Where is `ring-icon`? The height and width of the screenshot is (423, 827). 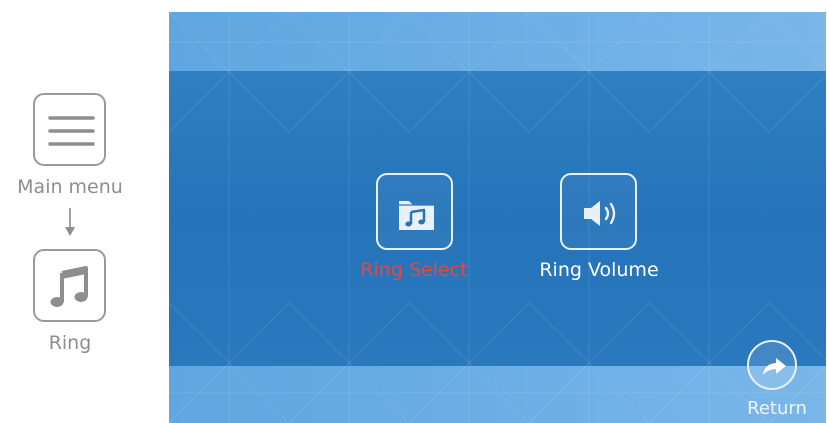 ring-icon is located at coordinates (69, 285).